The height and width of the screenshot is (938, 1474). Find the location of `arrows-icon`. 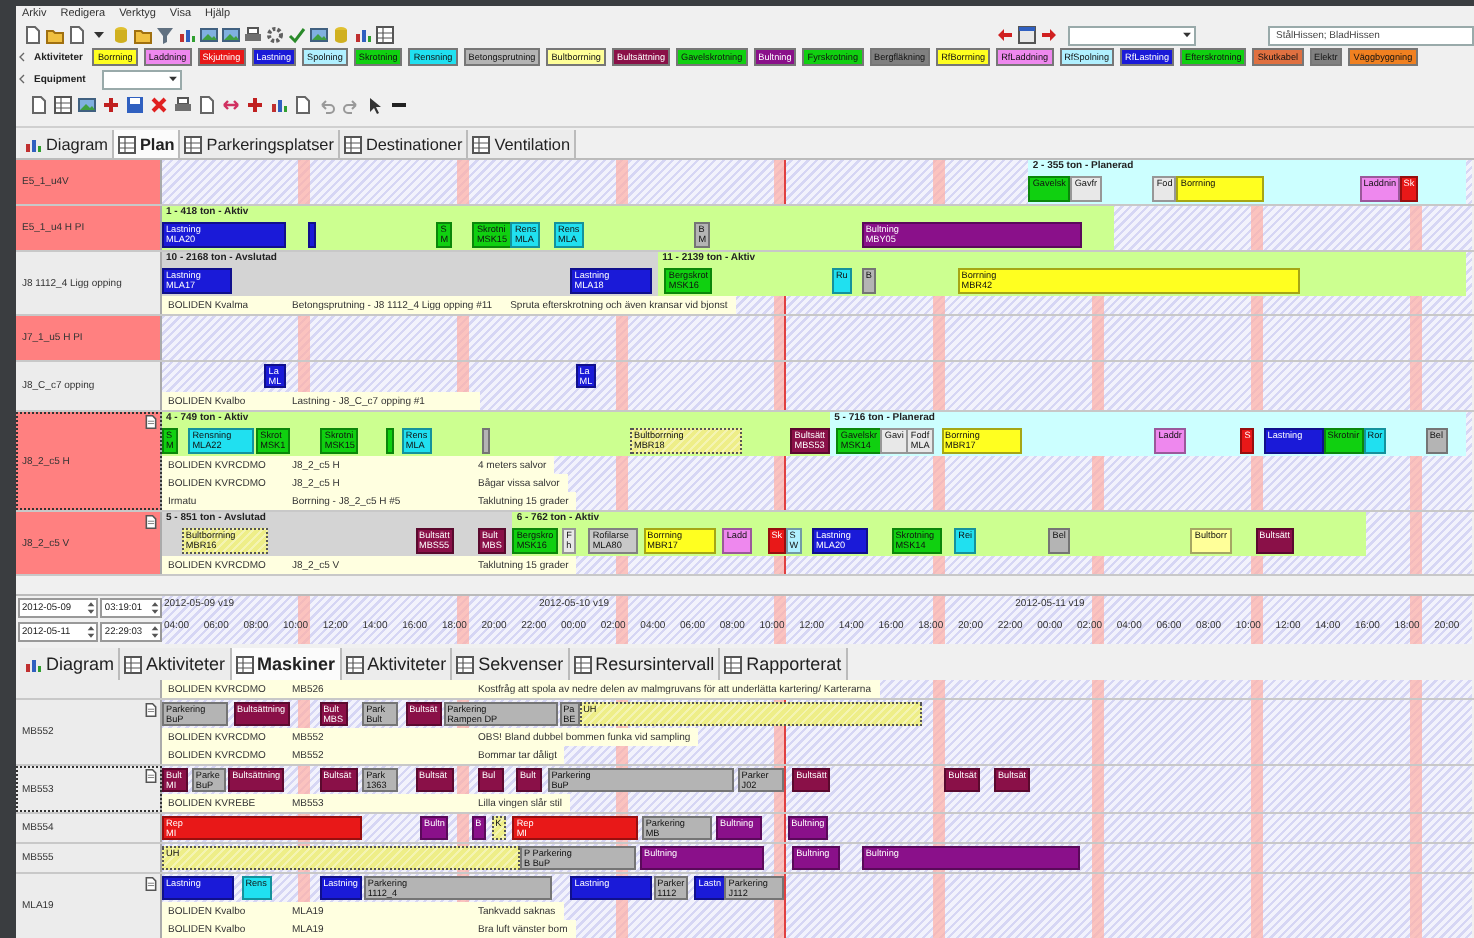

arrows-icon is located at coordinates (231, 104).